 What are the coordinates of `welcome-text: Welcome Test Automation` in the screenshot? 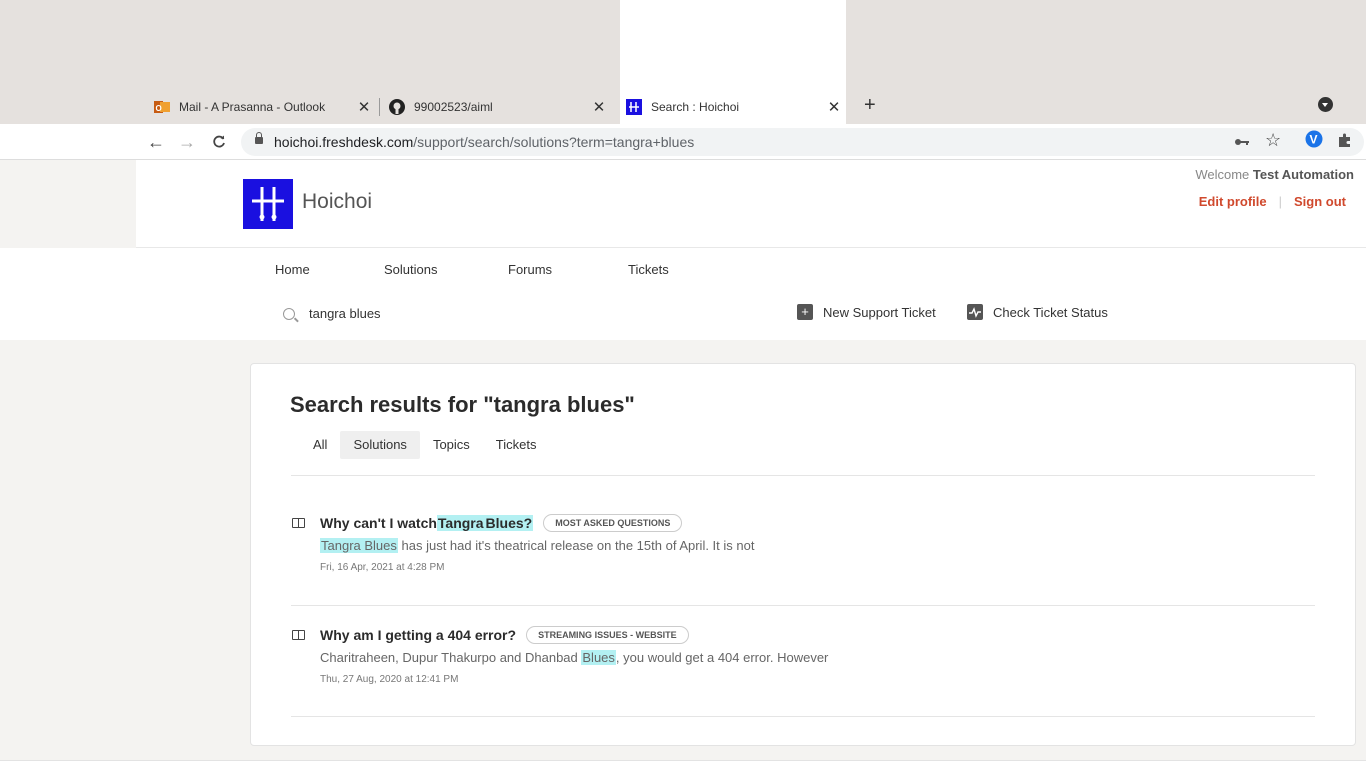 It's located at (1274, 174).